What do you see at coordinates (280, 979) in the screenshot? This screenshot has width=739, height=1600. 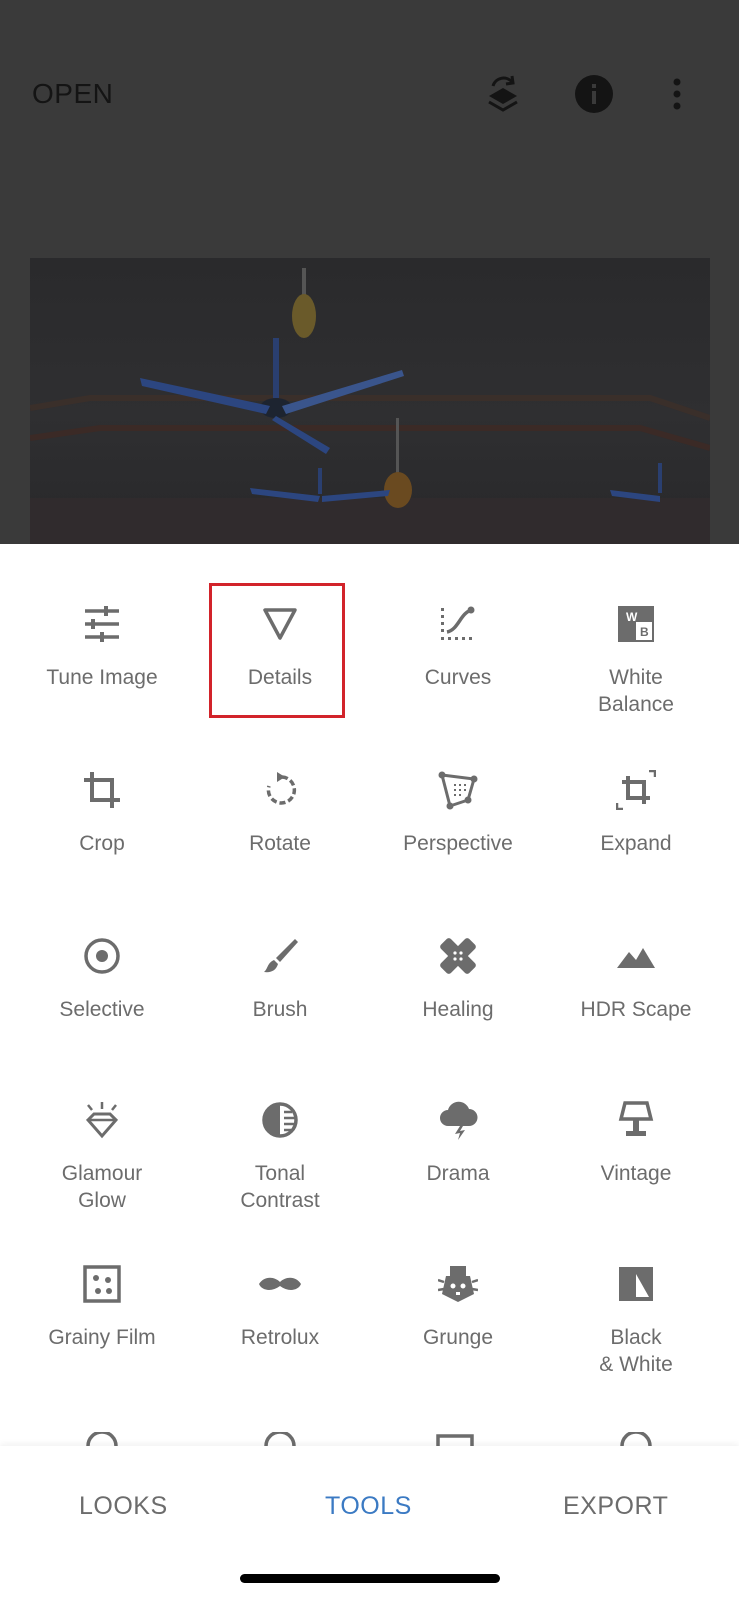 I see `tool-brush: Brush` at bounding box center [280, 979].